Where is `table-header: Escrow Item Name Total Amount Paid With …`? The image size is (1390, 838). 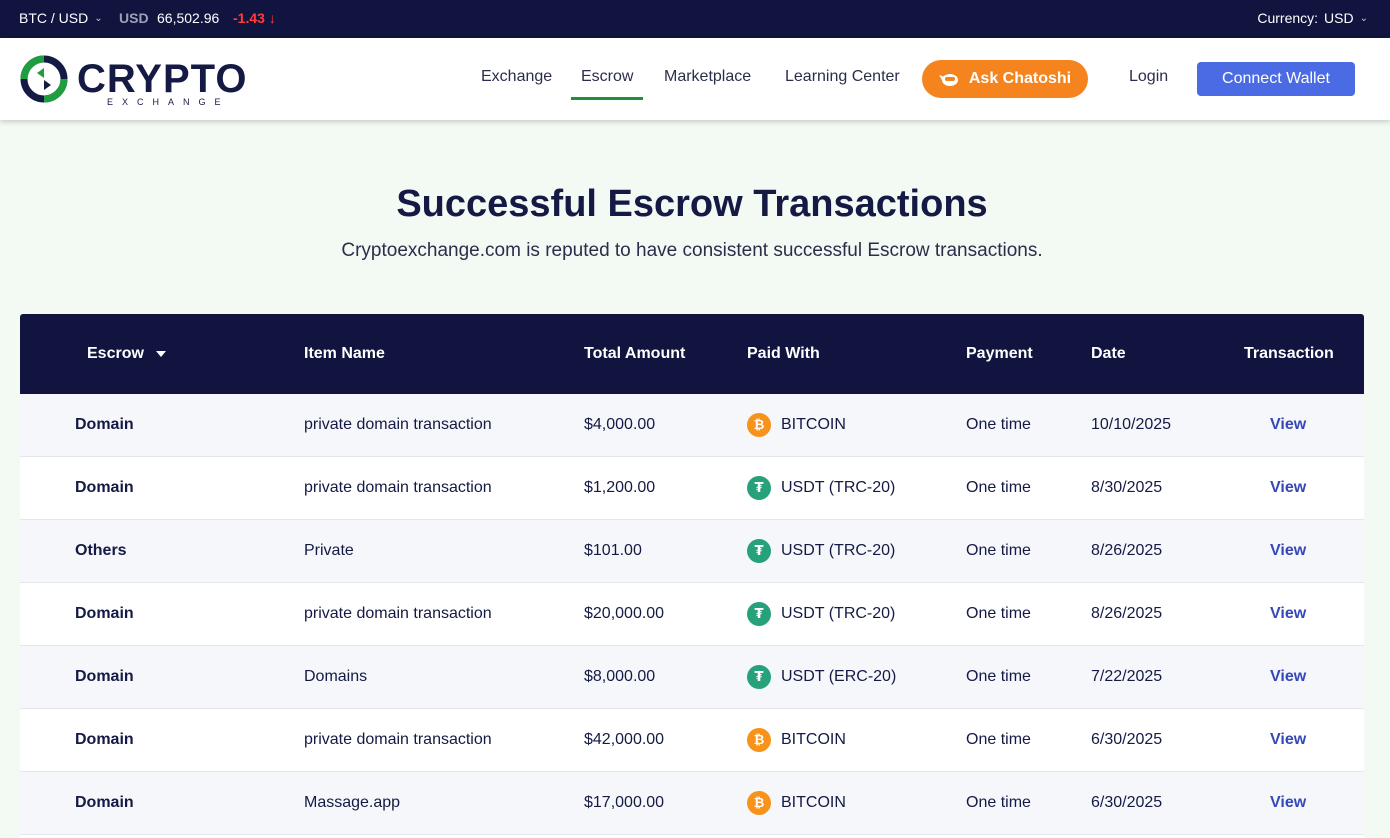
table-header: Escrow Item Name Total Amount Paid With … is located at coordinates (692, 354).